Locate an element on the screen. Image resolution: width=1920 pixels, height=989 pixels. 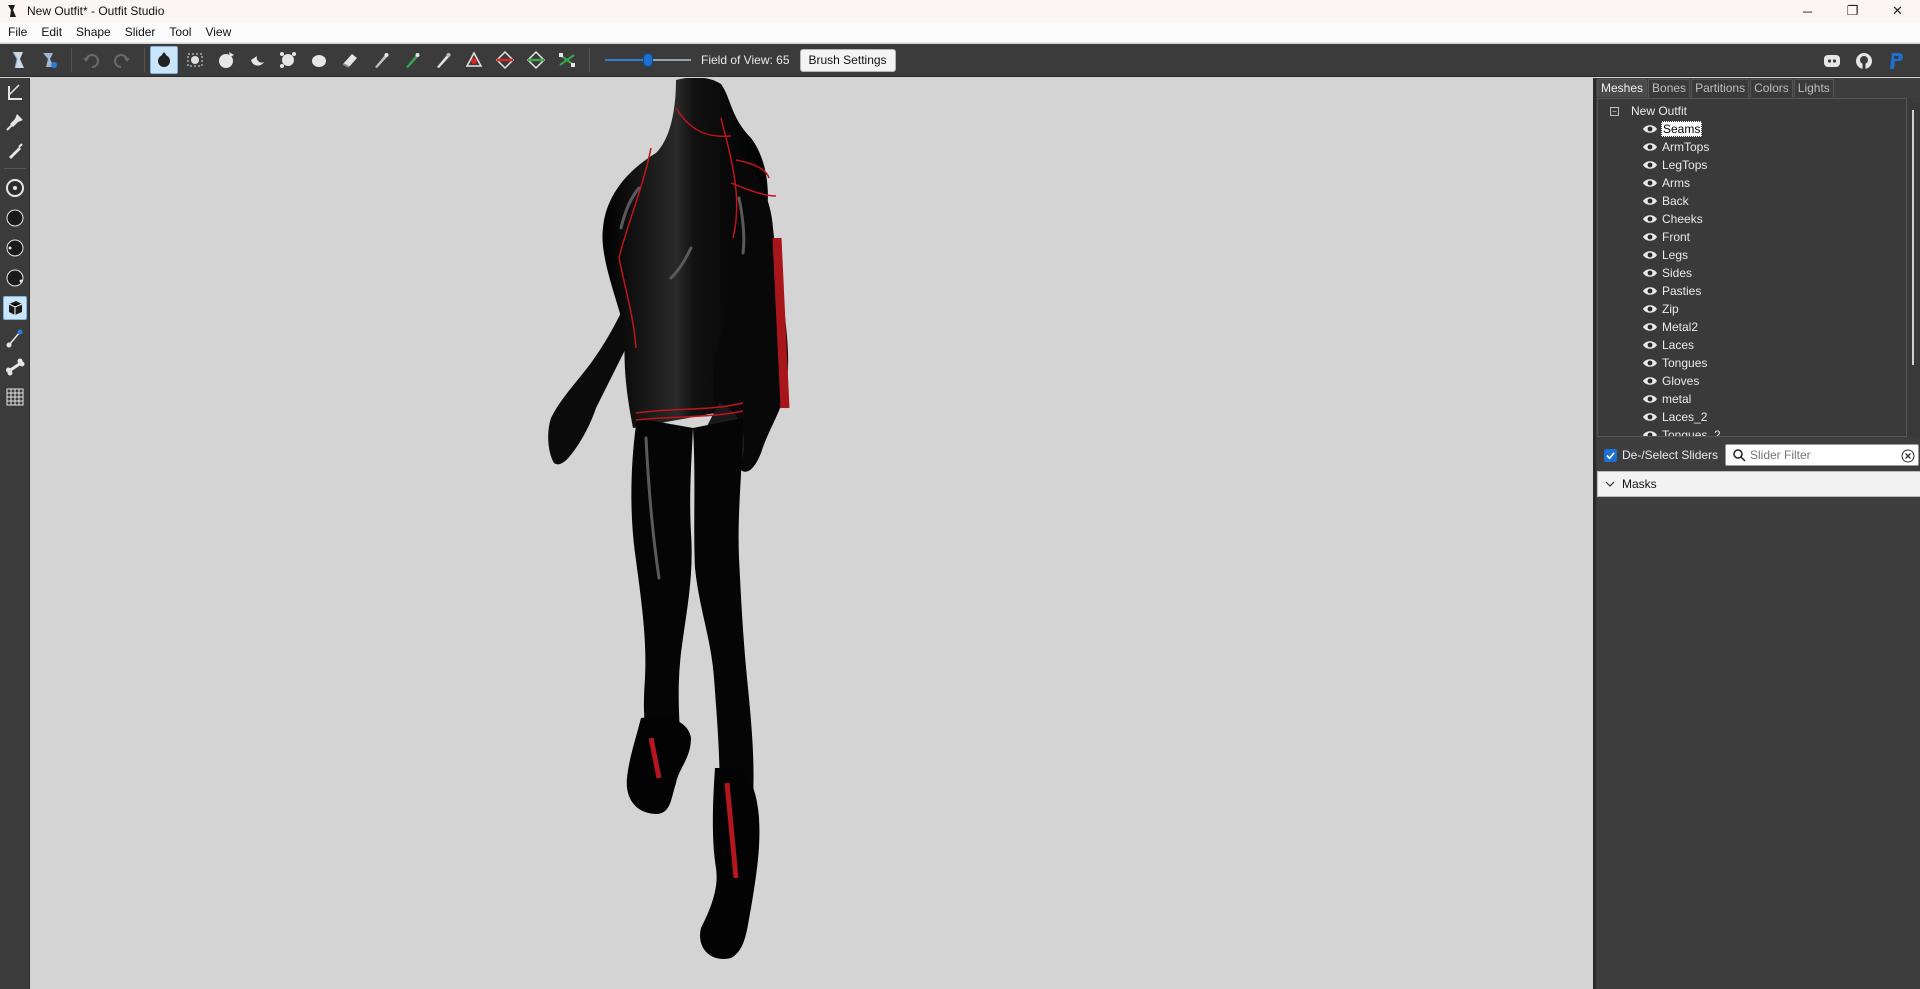
collapse-icon: − is located at coordinates (1614, 111).